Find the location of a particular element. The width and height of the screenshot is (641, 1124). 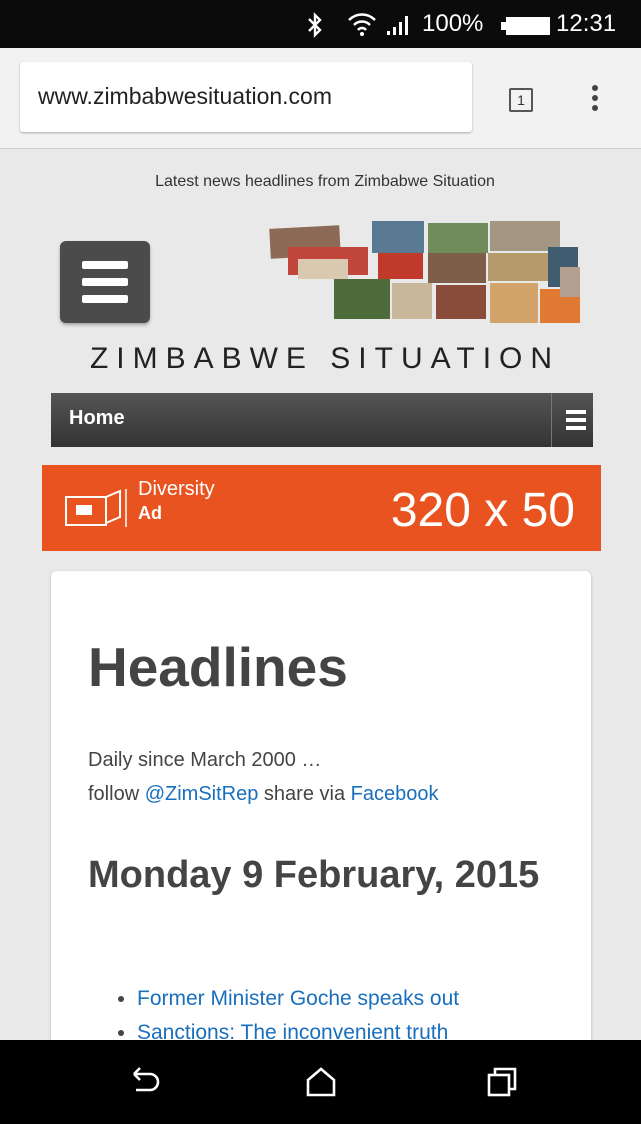

headline-link: Former Minister Goche speaks out is located at coordinates (298, 999).